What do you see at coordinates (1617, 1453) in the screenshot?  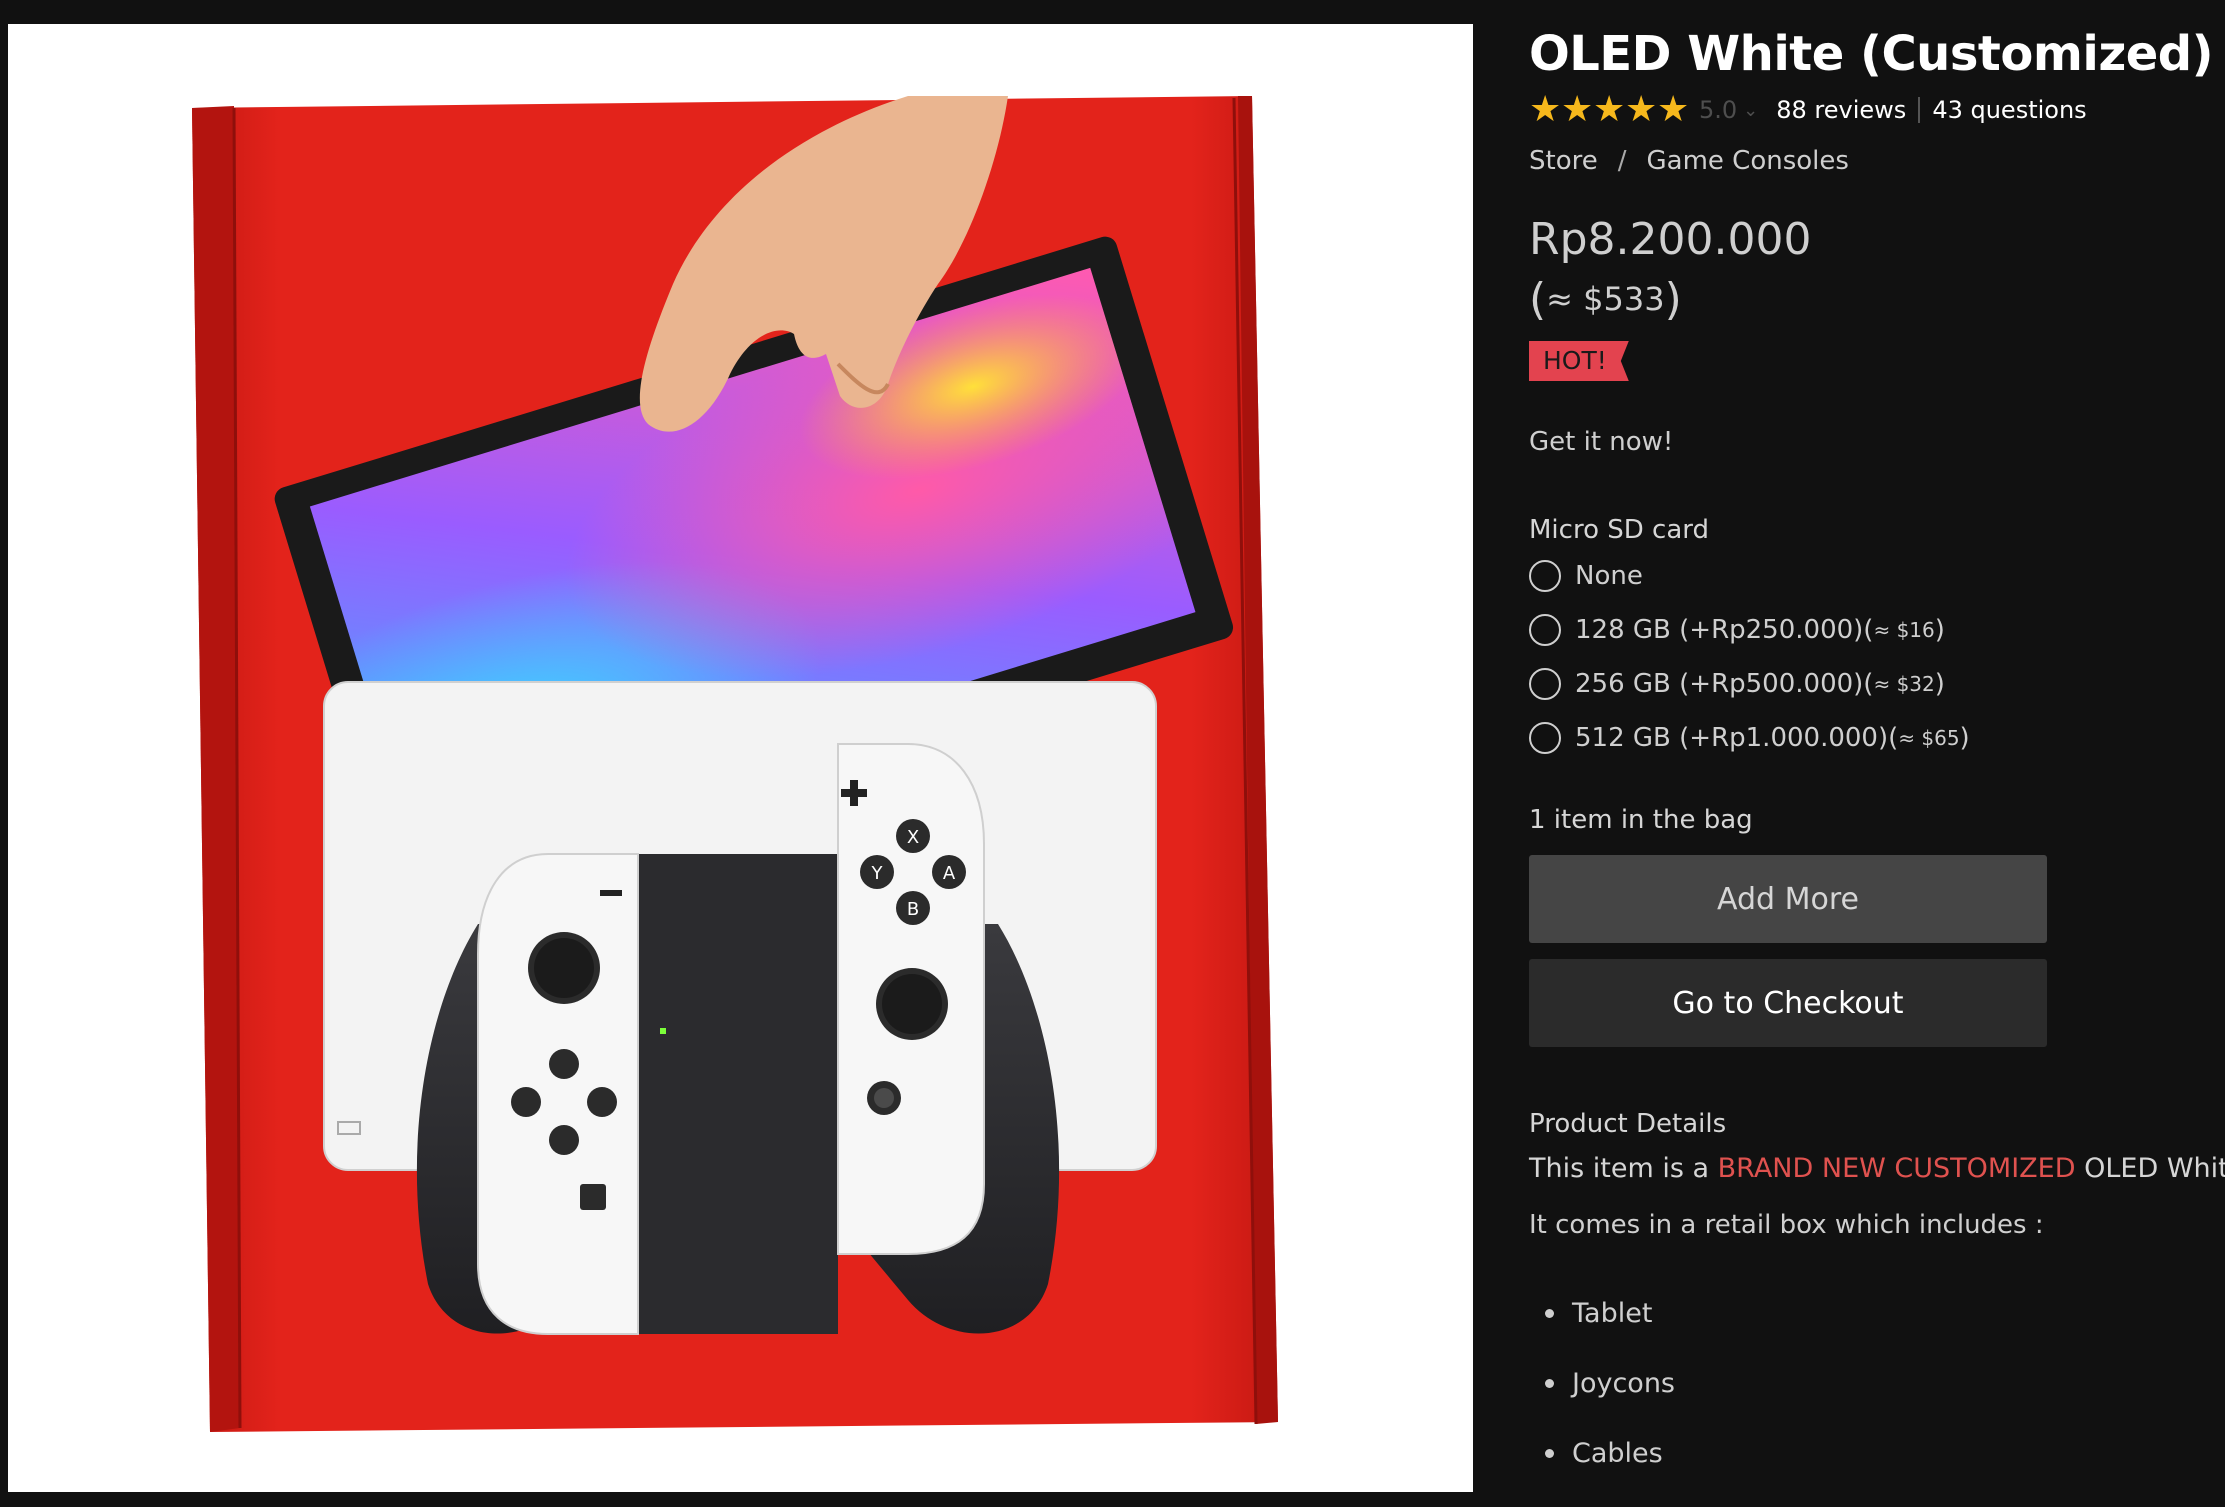 I see `list-item-label: Cables` at bounding box center [1617, 1453].